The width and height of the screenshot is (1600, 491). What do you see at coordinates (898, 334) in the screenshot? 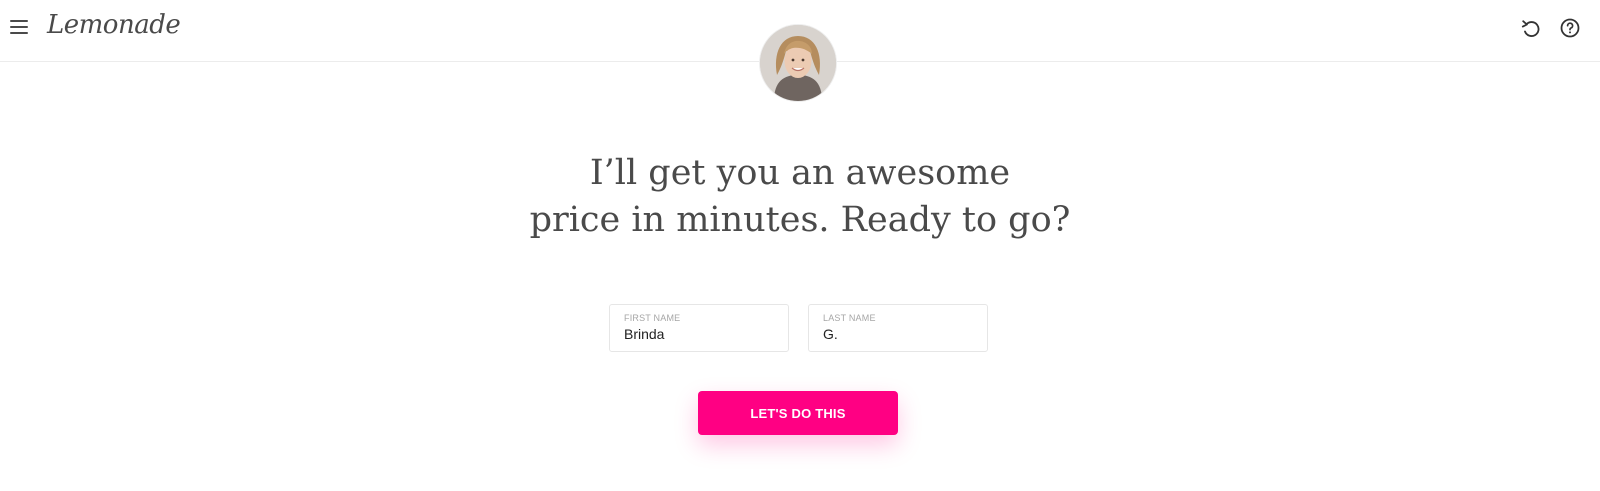
I see `last-name-input` at bounding box center [898, 334].